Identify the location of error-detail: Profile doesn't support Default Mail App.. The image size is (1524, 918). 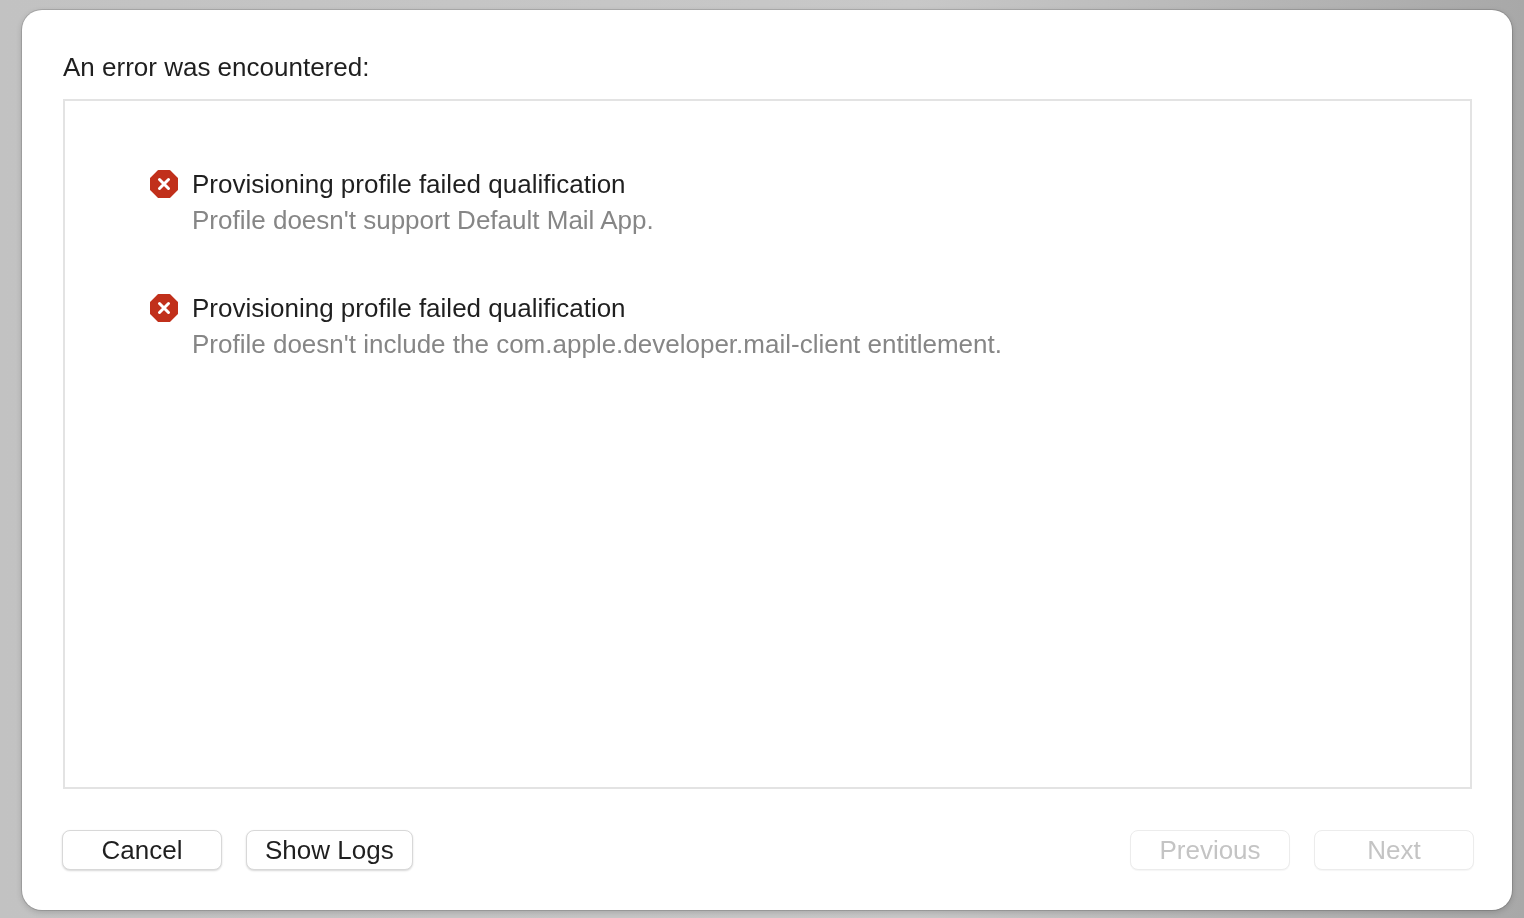
(423, 220).